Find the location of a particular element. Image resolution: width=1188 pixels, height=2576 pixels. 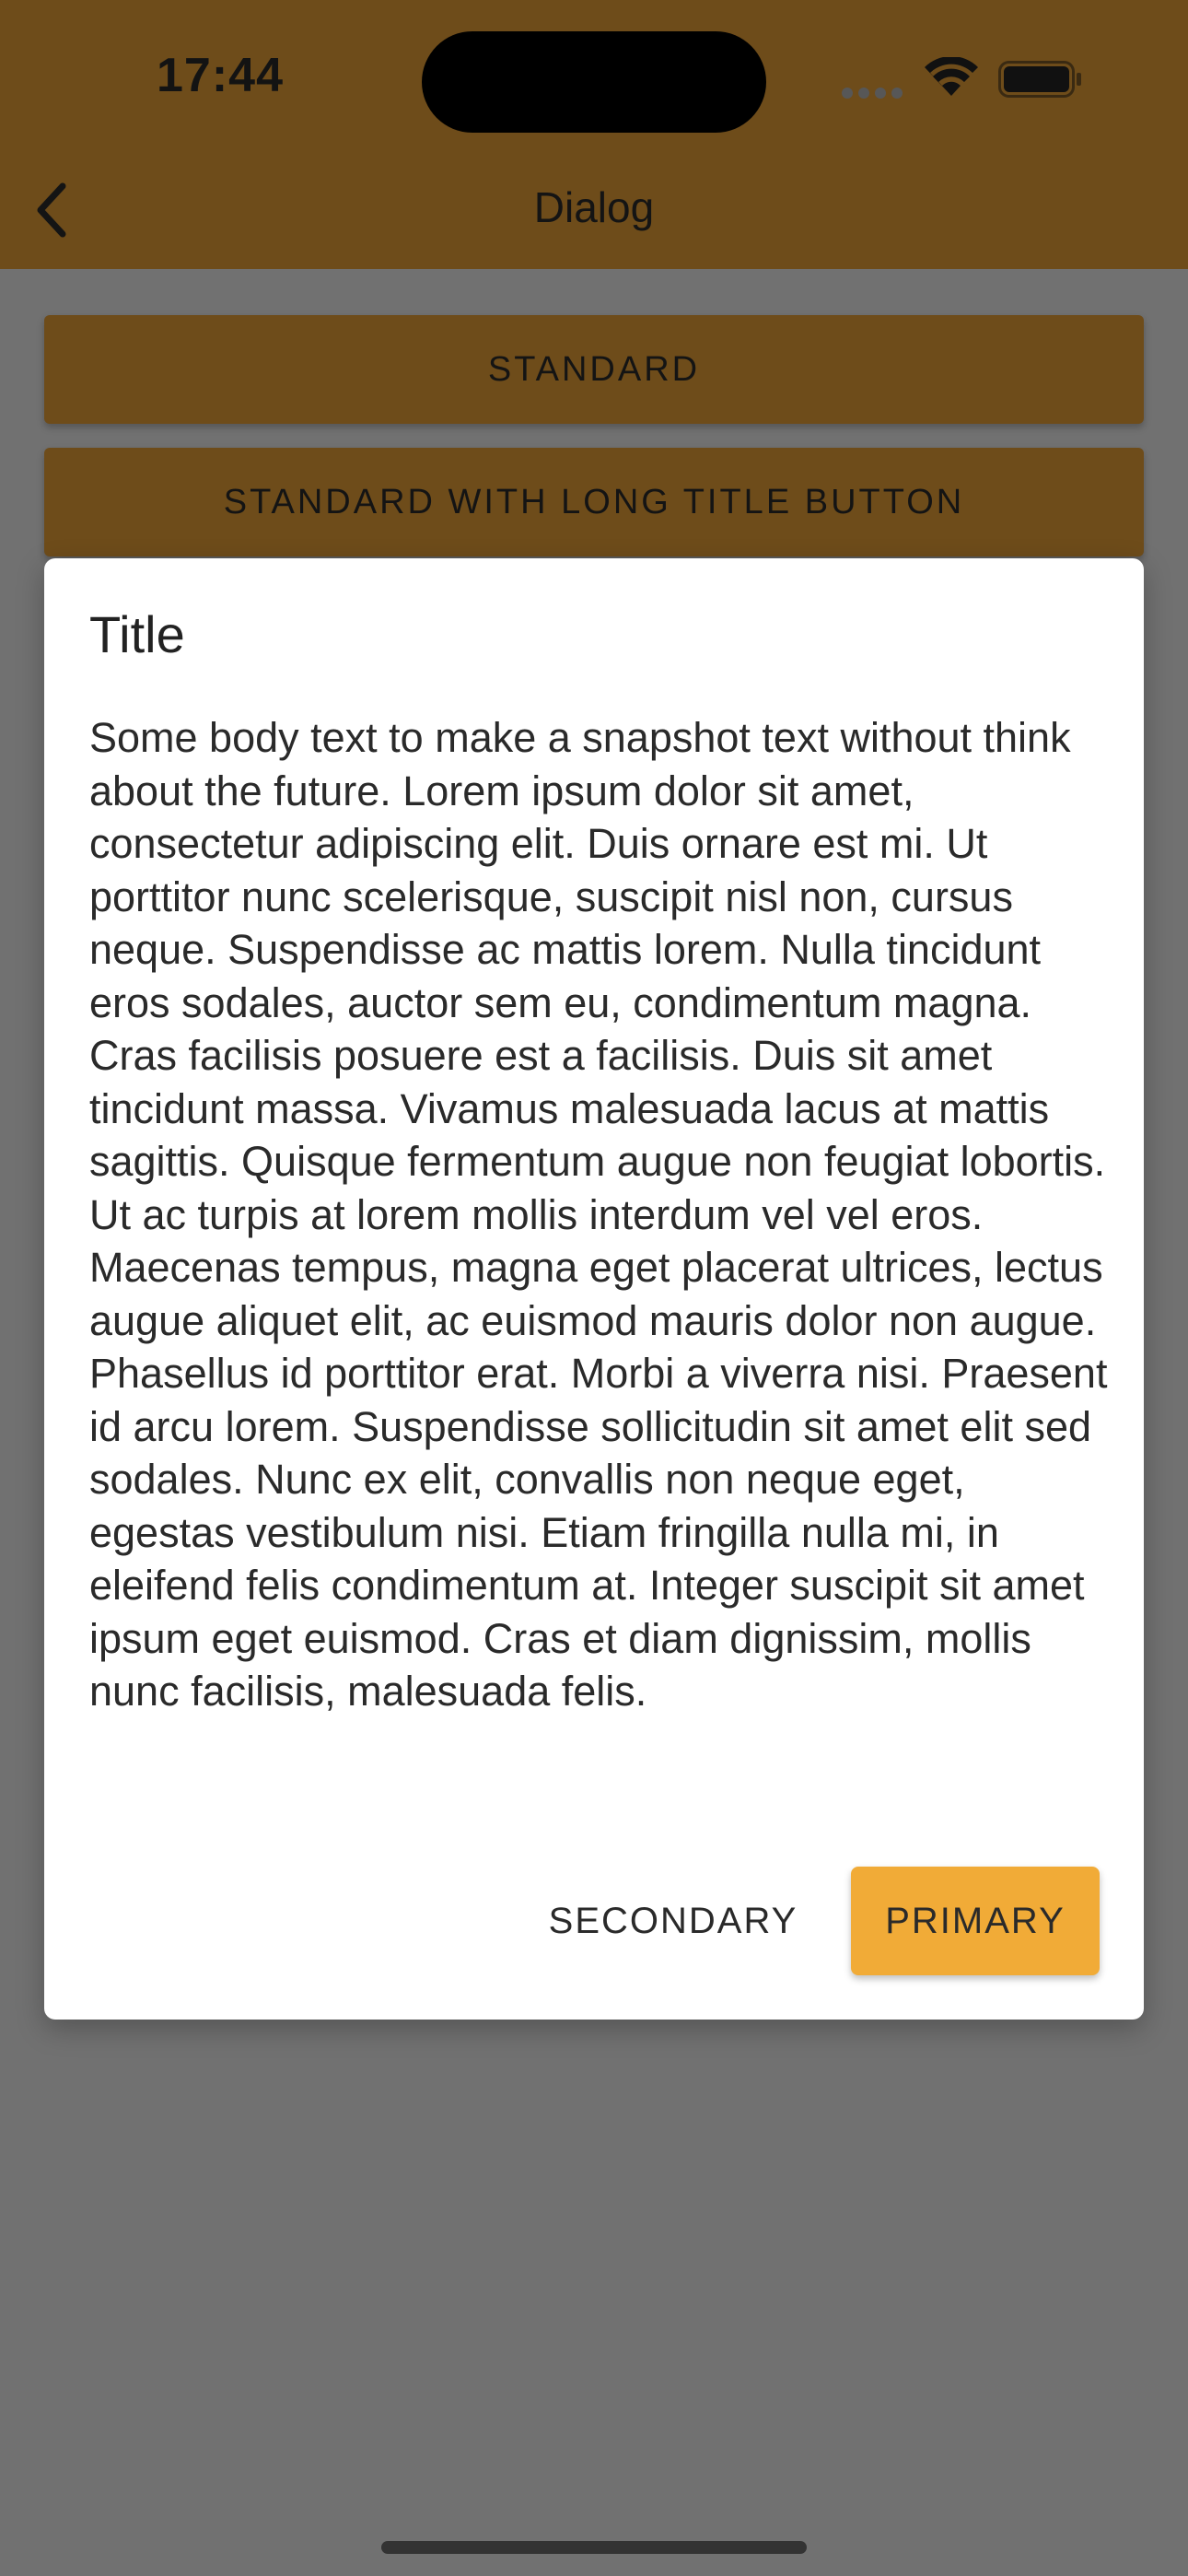

standard-long-title-button: STANDARD WITH LONG TITLE BUTTON is located at coordinates (594, 502).